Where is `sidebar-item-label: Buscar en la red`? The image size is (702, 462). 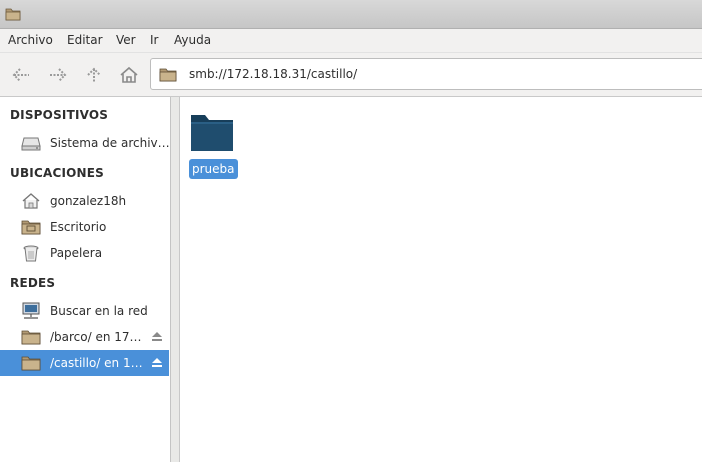 sidebar-item-label: Buscar en la red is located at coordinates (99, 311).